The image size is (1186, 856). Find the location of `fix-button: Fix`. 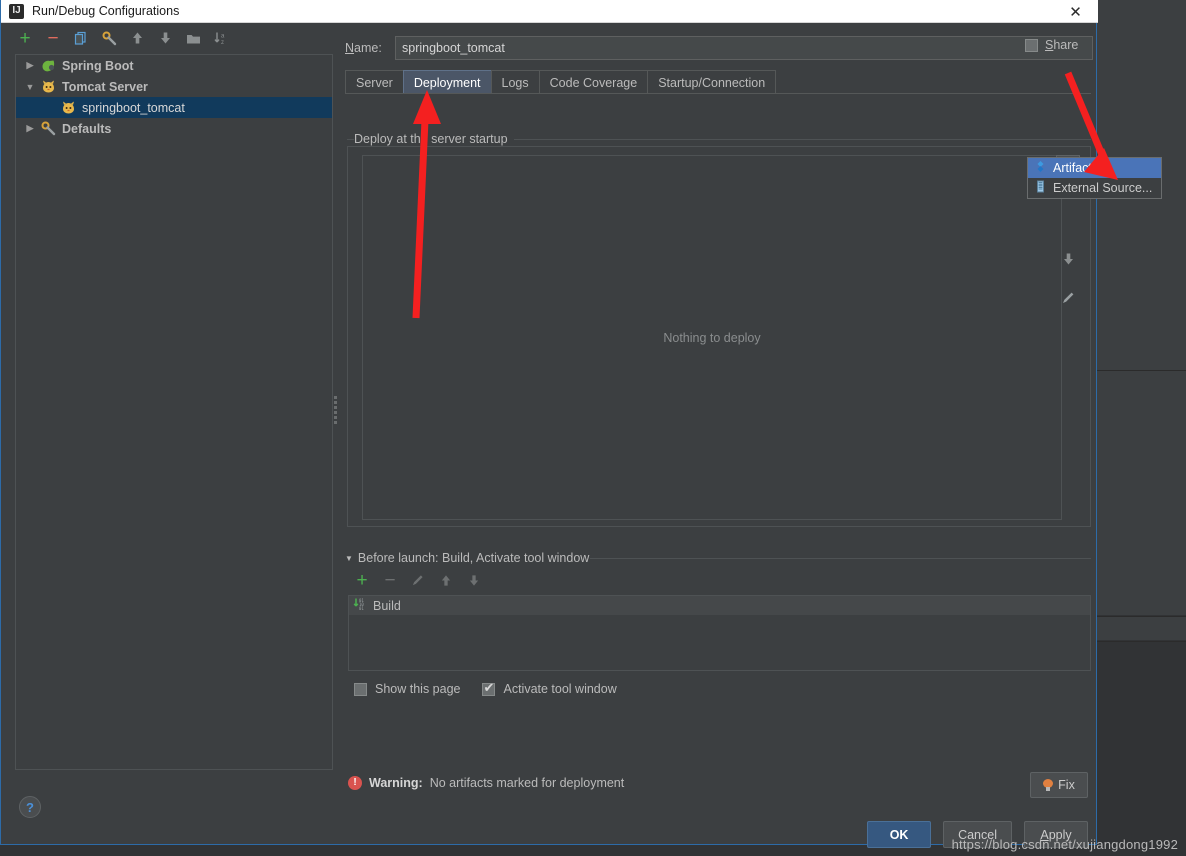

fix-button: Fix is located at coordinates (1059, 785).